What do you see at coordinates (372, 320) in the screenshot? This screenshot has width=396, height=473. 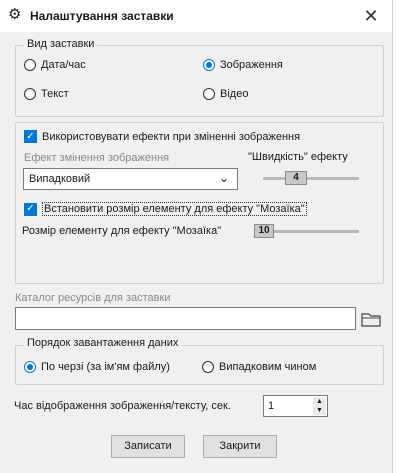 I see `folder-icon` at bounding box center [372, 320].